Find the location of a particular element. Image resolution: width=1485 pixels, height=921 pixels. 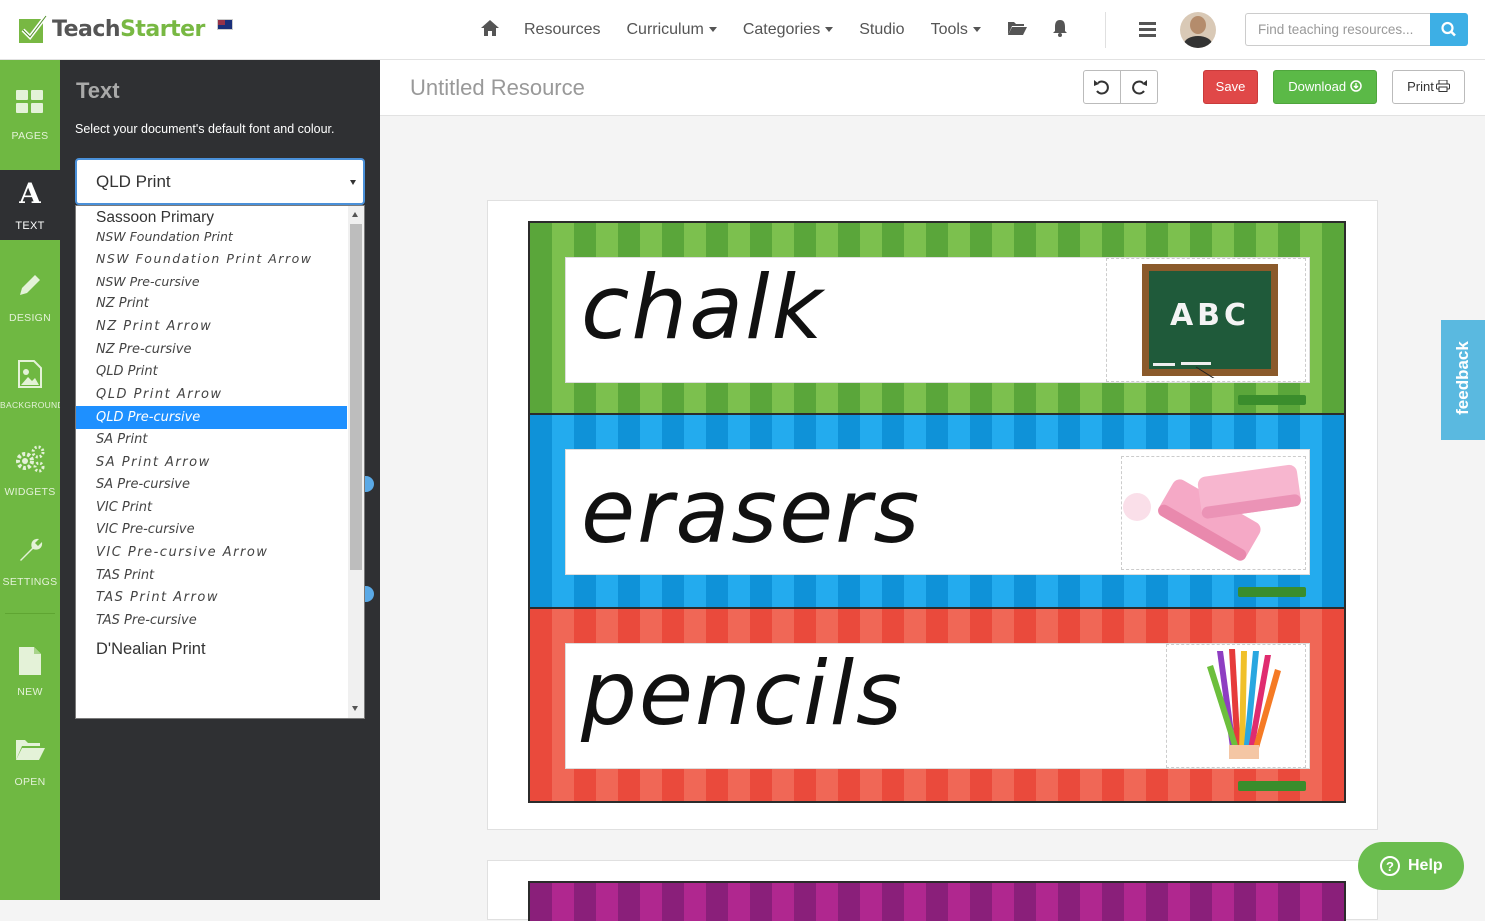

font-option: NZ Print Arrow is located at coordinates (211, 326).